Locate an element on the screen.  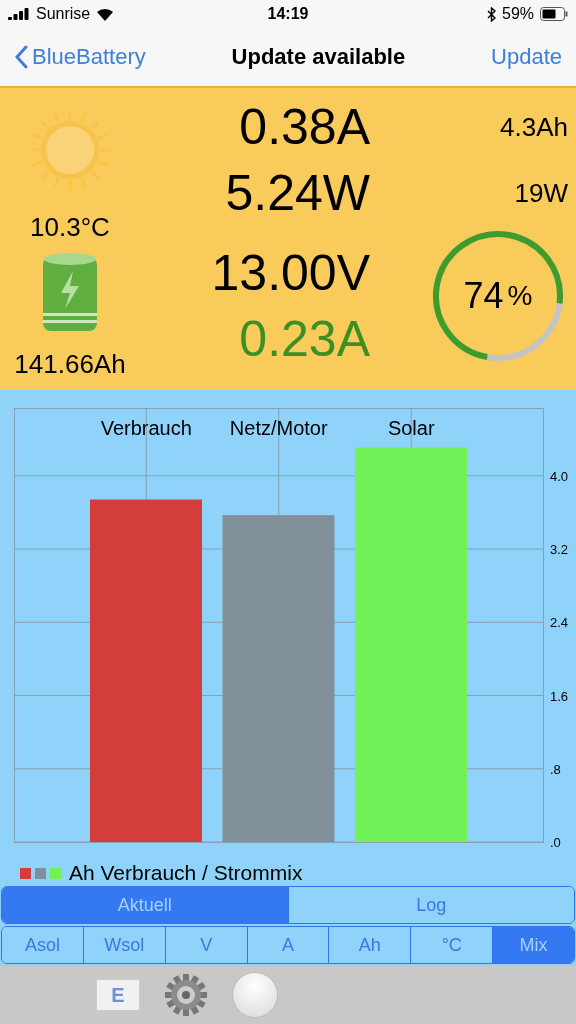
bluetooth-icon is located at coordinates (491, 14).